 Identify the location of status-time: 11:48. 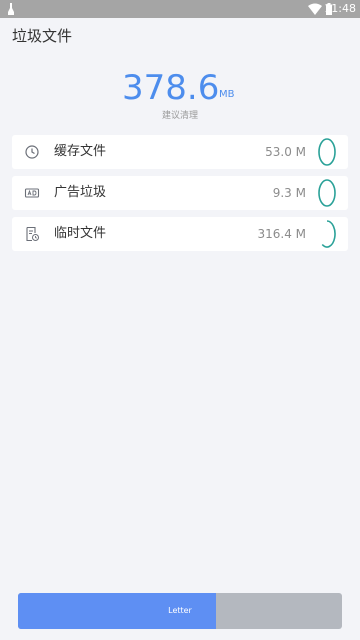
(340, 8).